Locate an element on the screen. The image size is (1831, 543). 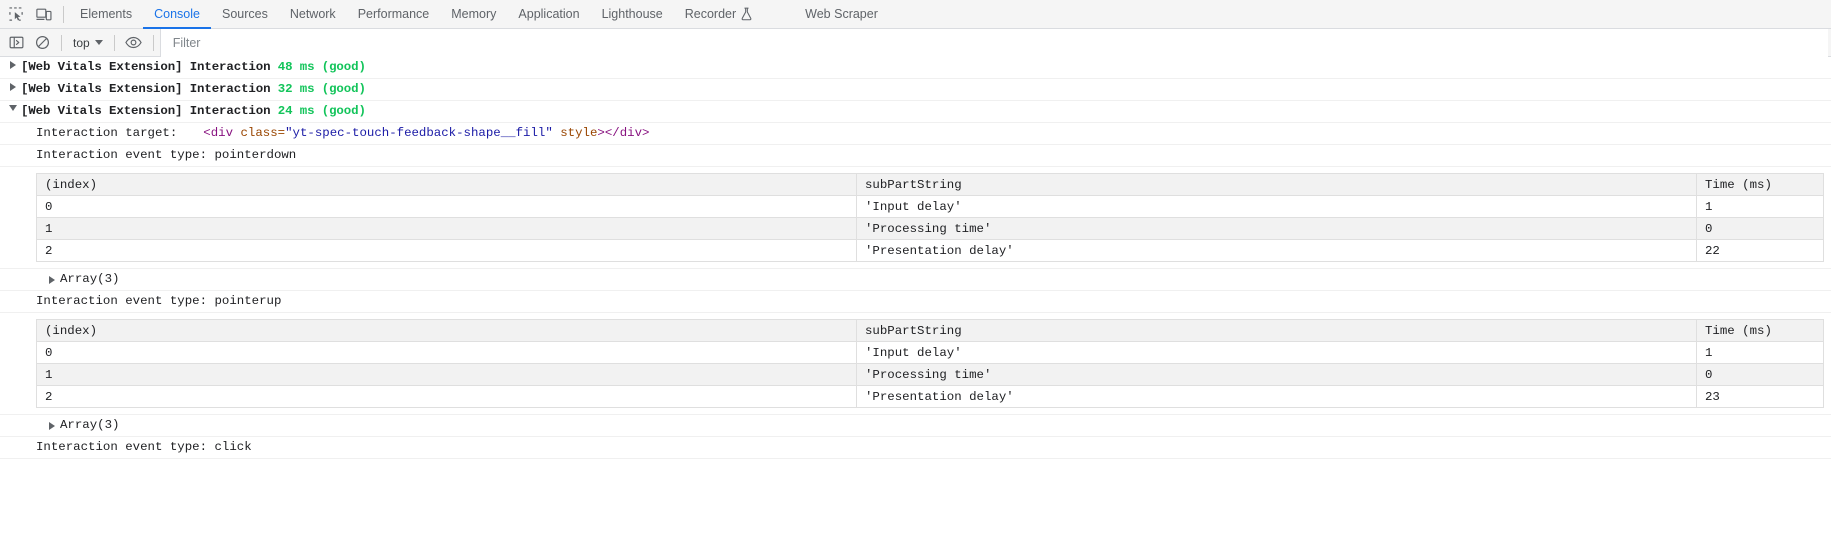
tab-sources-label: Sources is located at coordinates (244, 13).